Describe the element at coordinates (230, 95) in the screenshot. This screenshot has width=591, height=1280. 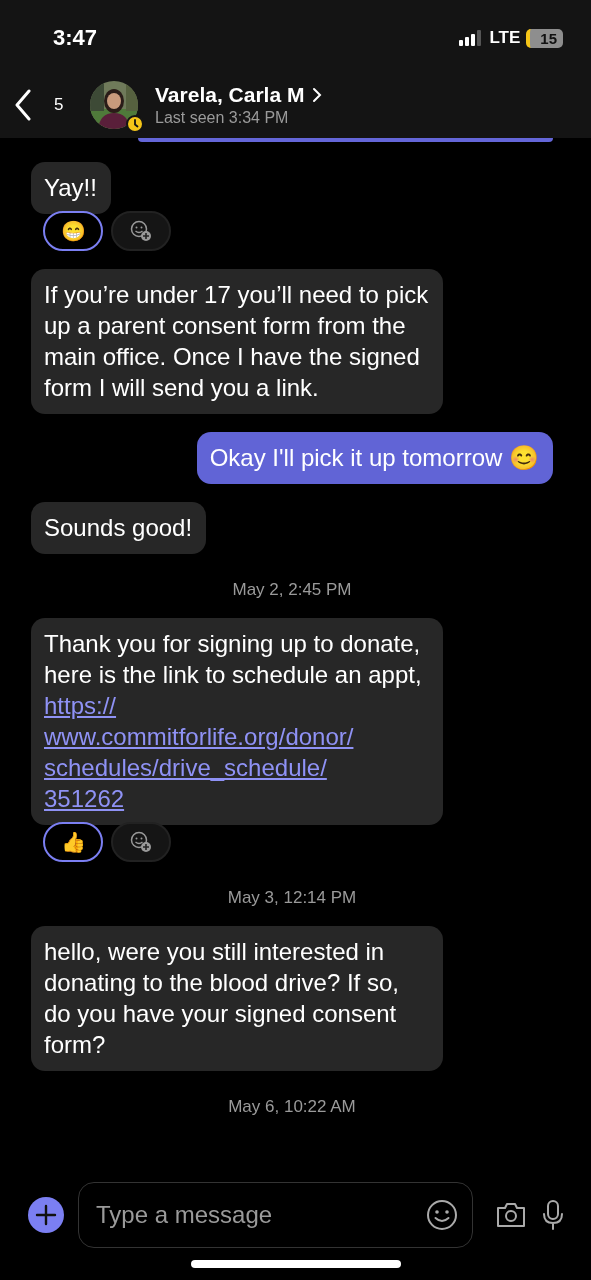
I see `contact-name: Varela, Carla M` at that location.